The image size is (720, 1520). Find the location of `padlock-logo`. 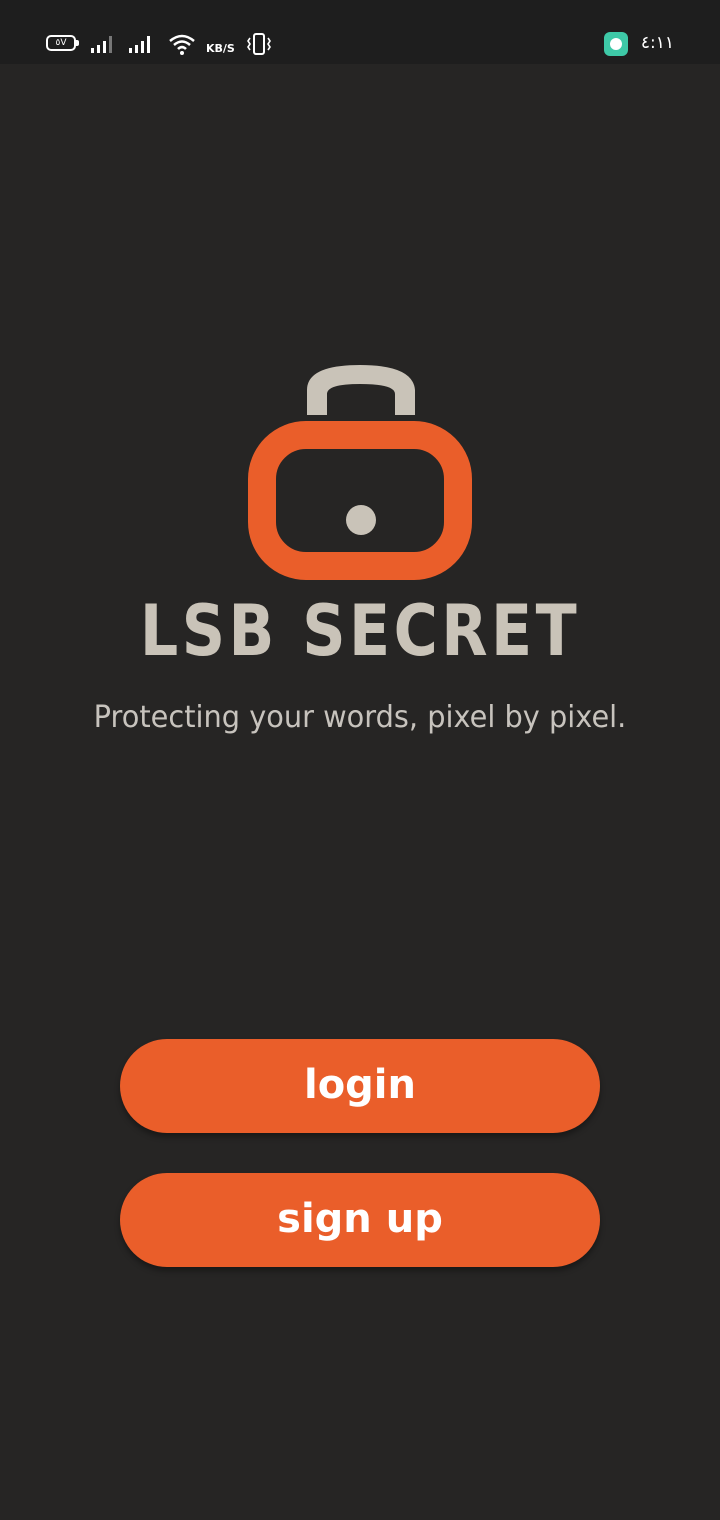

padlock-logo is located at coordinates (360, 472).